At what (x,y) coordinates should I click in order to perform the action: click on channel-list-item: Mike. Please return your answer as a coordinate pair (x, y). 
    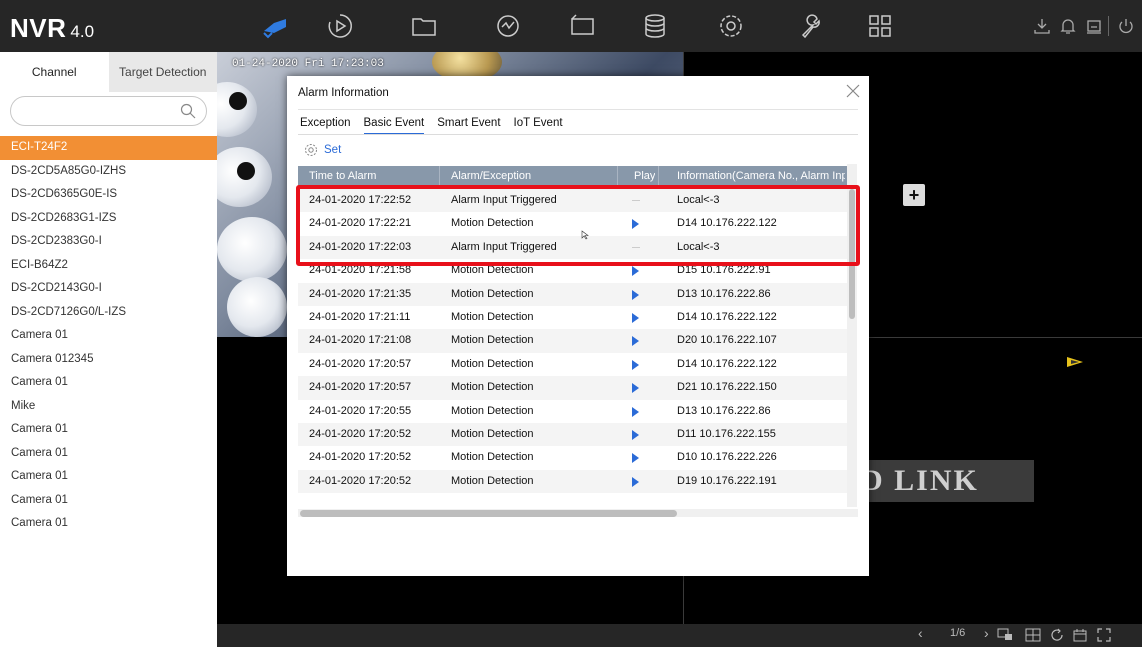
    Looking at the image, I should click on (108, 407).